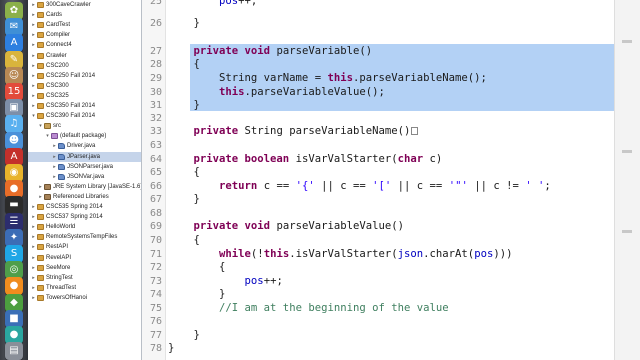 The width and height of the screenshot is (640, 360). What do you see at coordinates (293, 131) in the screenshot?
I see `code-line: private String parseVariableName()` at bounding box center [293, 131].